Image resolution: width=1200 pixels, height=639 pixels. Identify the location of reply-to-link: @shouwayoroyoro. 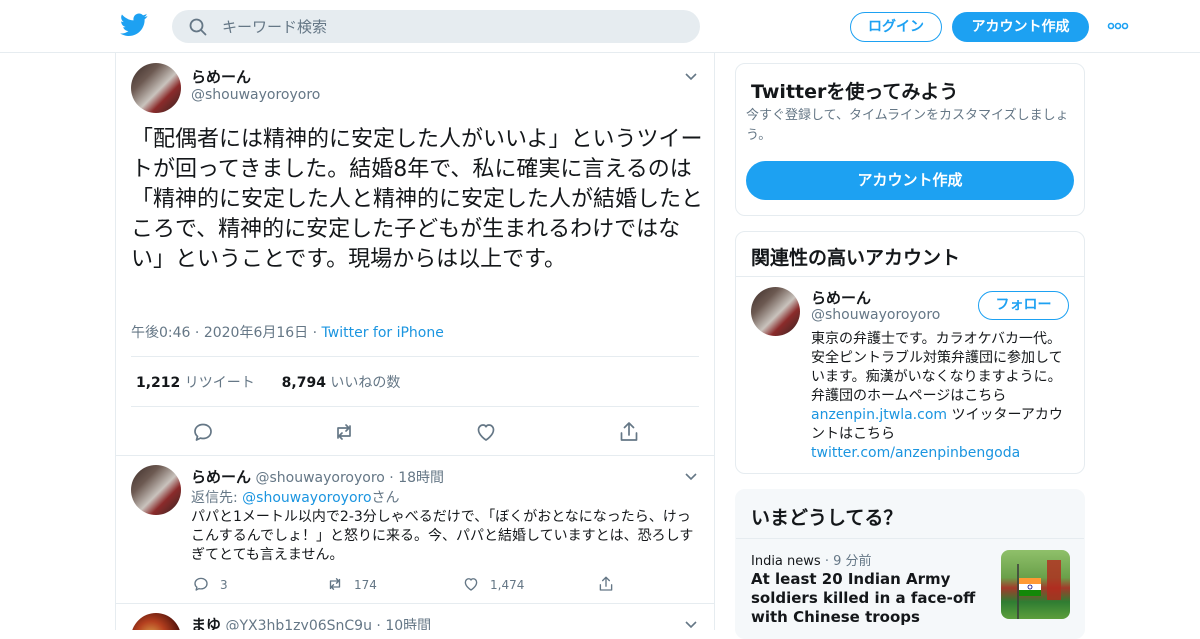
(306, 498).